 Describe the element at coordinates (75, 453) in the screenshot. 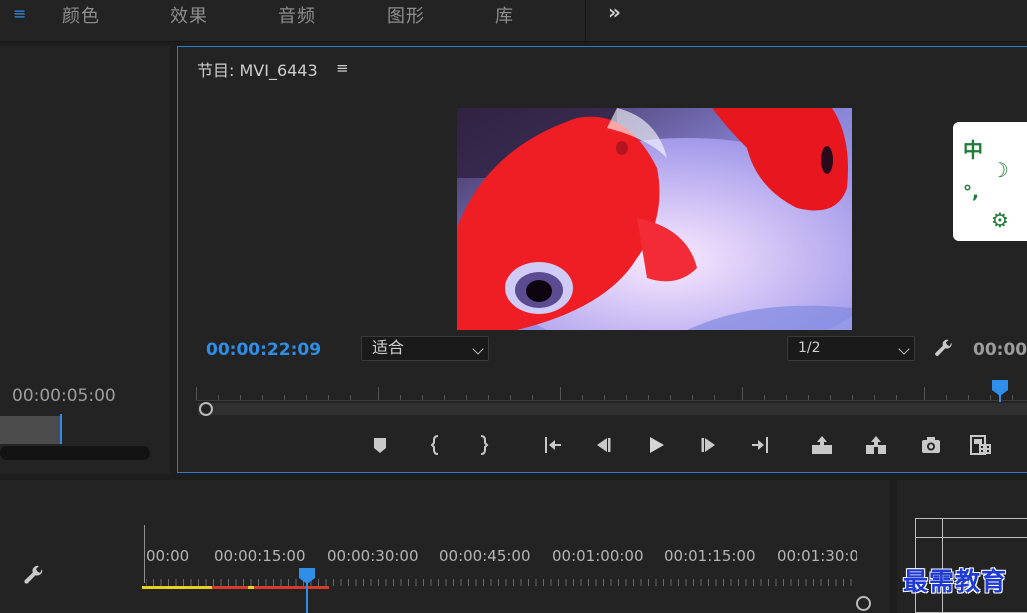

I see `source-scrollbar` at that location.